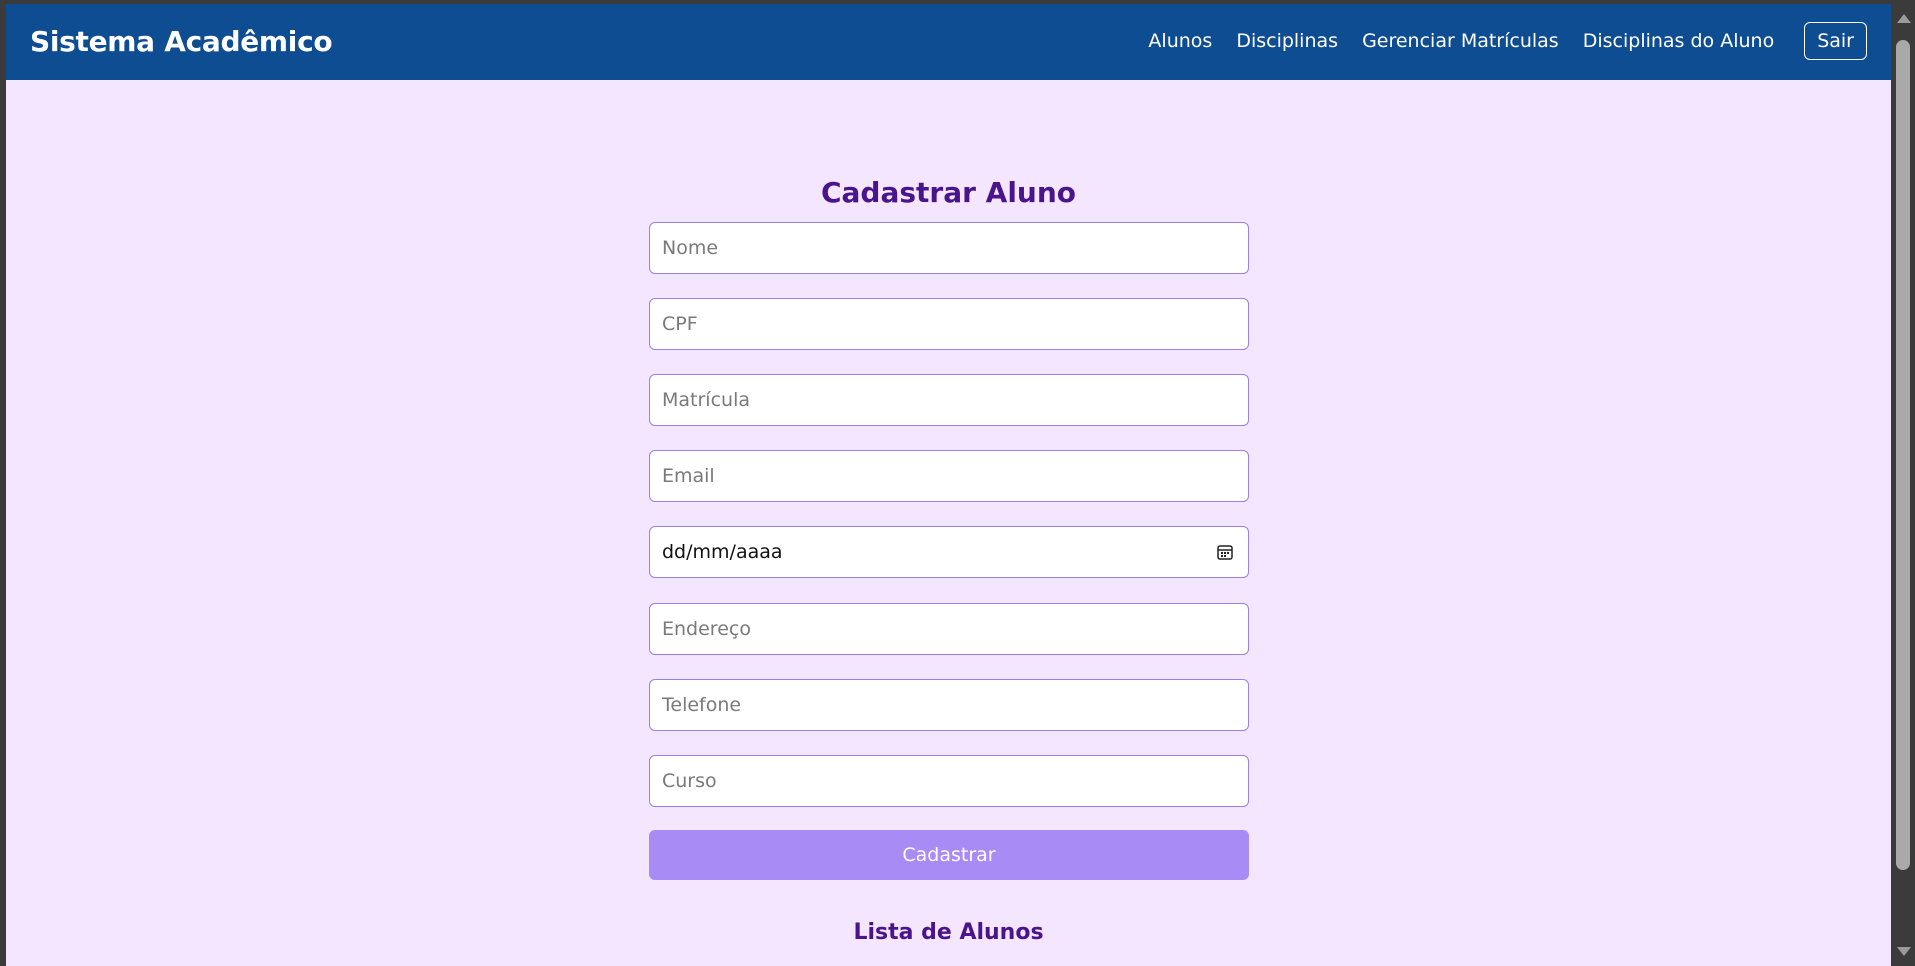  What do you see at coordinates (949, 629) in the screenshot?
I see `endereco-input: Endereço` at bounding box center [949, 629].